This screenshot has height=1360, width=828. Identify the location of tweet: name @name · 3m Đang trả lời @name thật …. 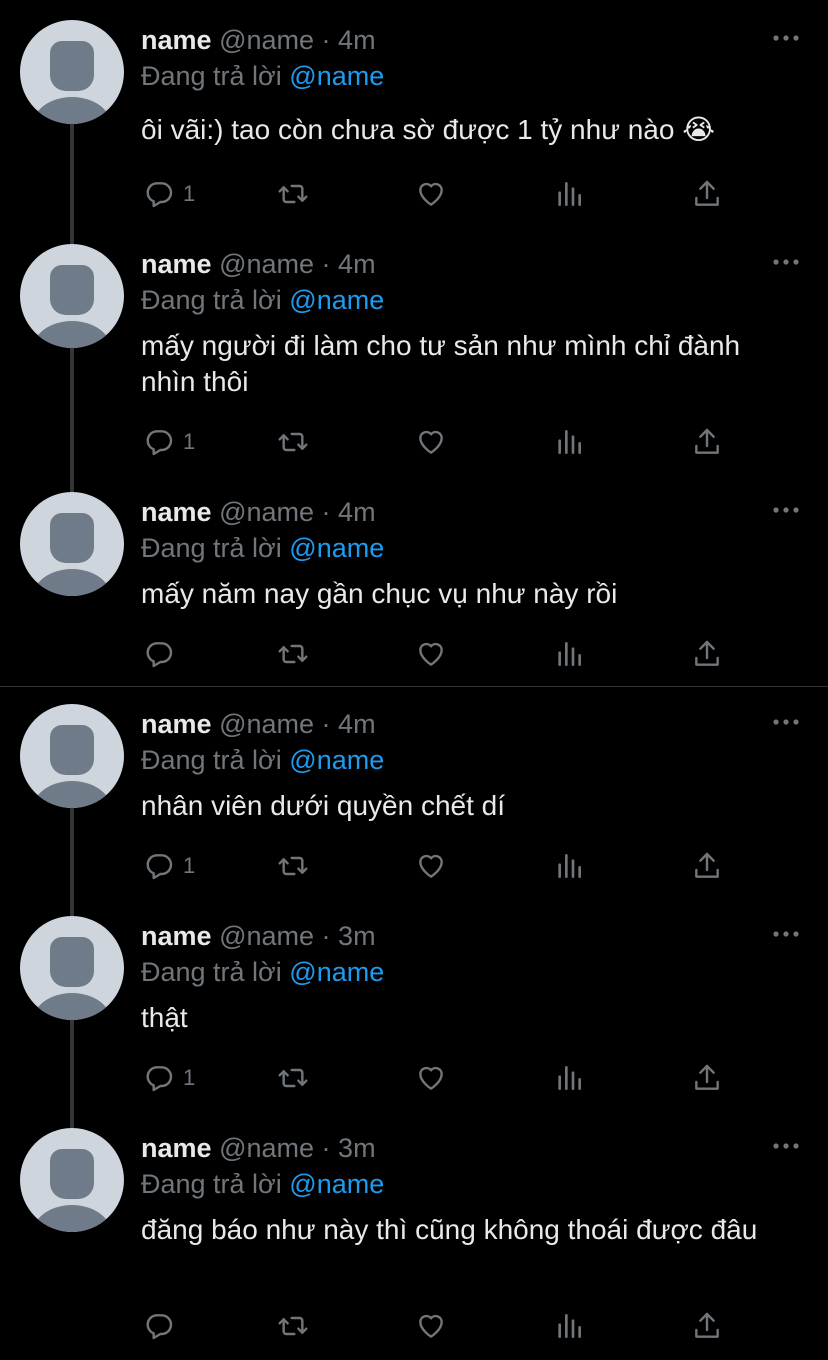
(414, 1016).